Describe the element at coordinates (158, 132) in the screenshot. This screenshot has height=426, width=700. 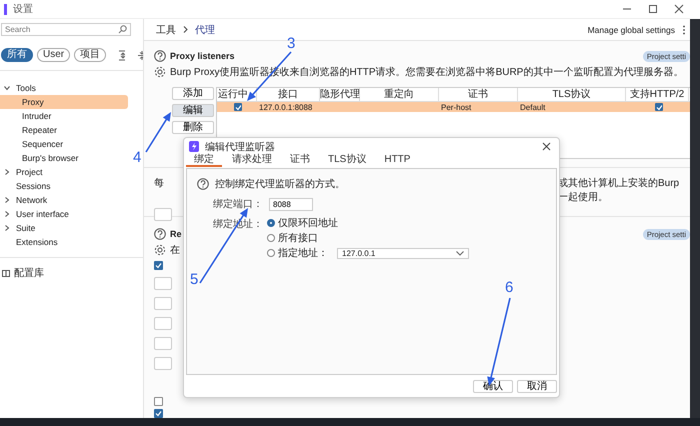
I see `annotation-arrow` at that location.